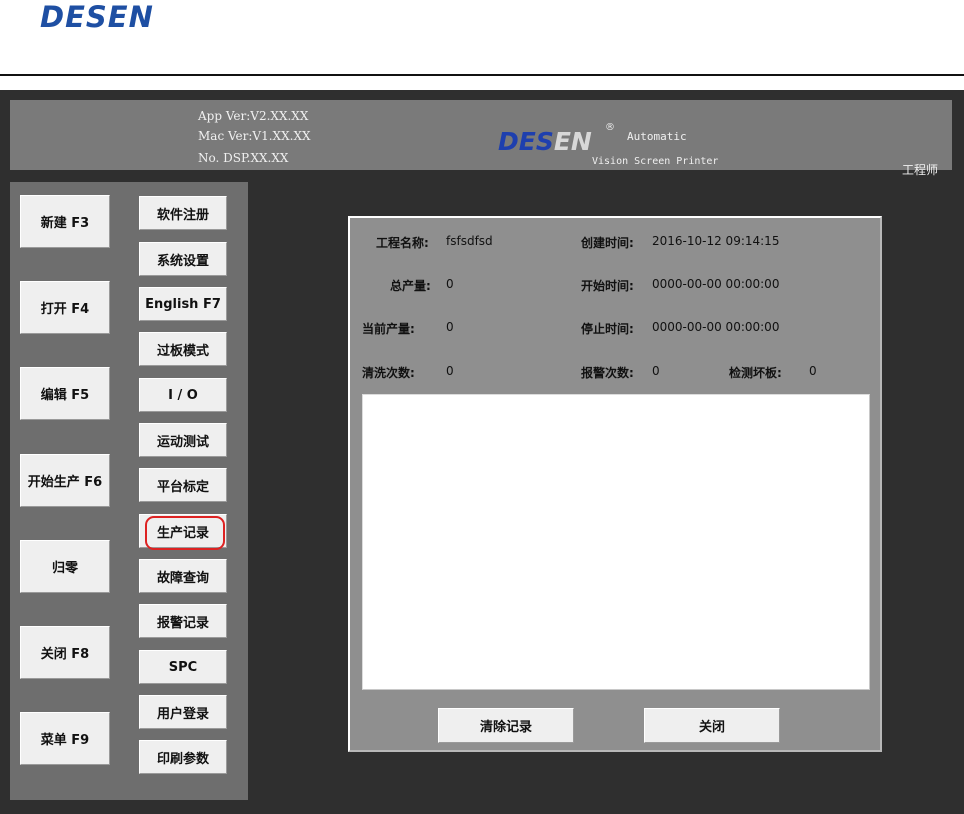 The height and width of the screenshot is (814, 964). What do you see at coordinates (450, 371) in the screenshot?
I see `clean-count-value: 0` at bounding box center [450, 371].